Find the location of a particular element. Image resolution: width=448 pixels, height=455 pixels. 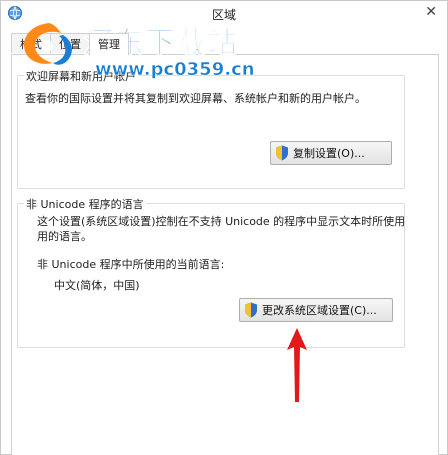

close-button: ✕ is located at coordinates (431, 12).